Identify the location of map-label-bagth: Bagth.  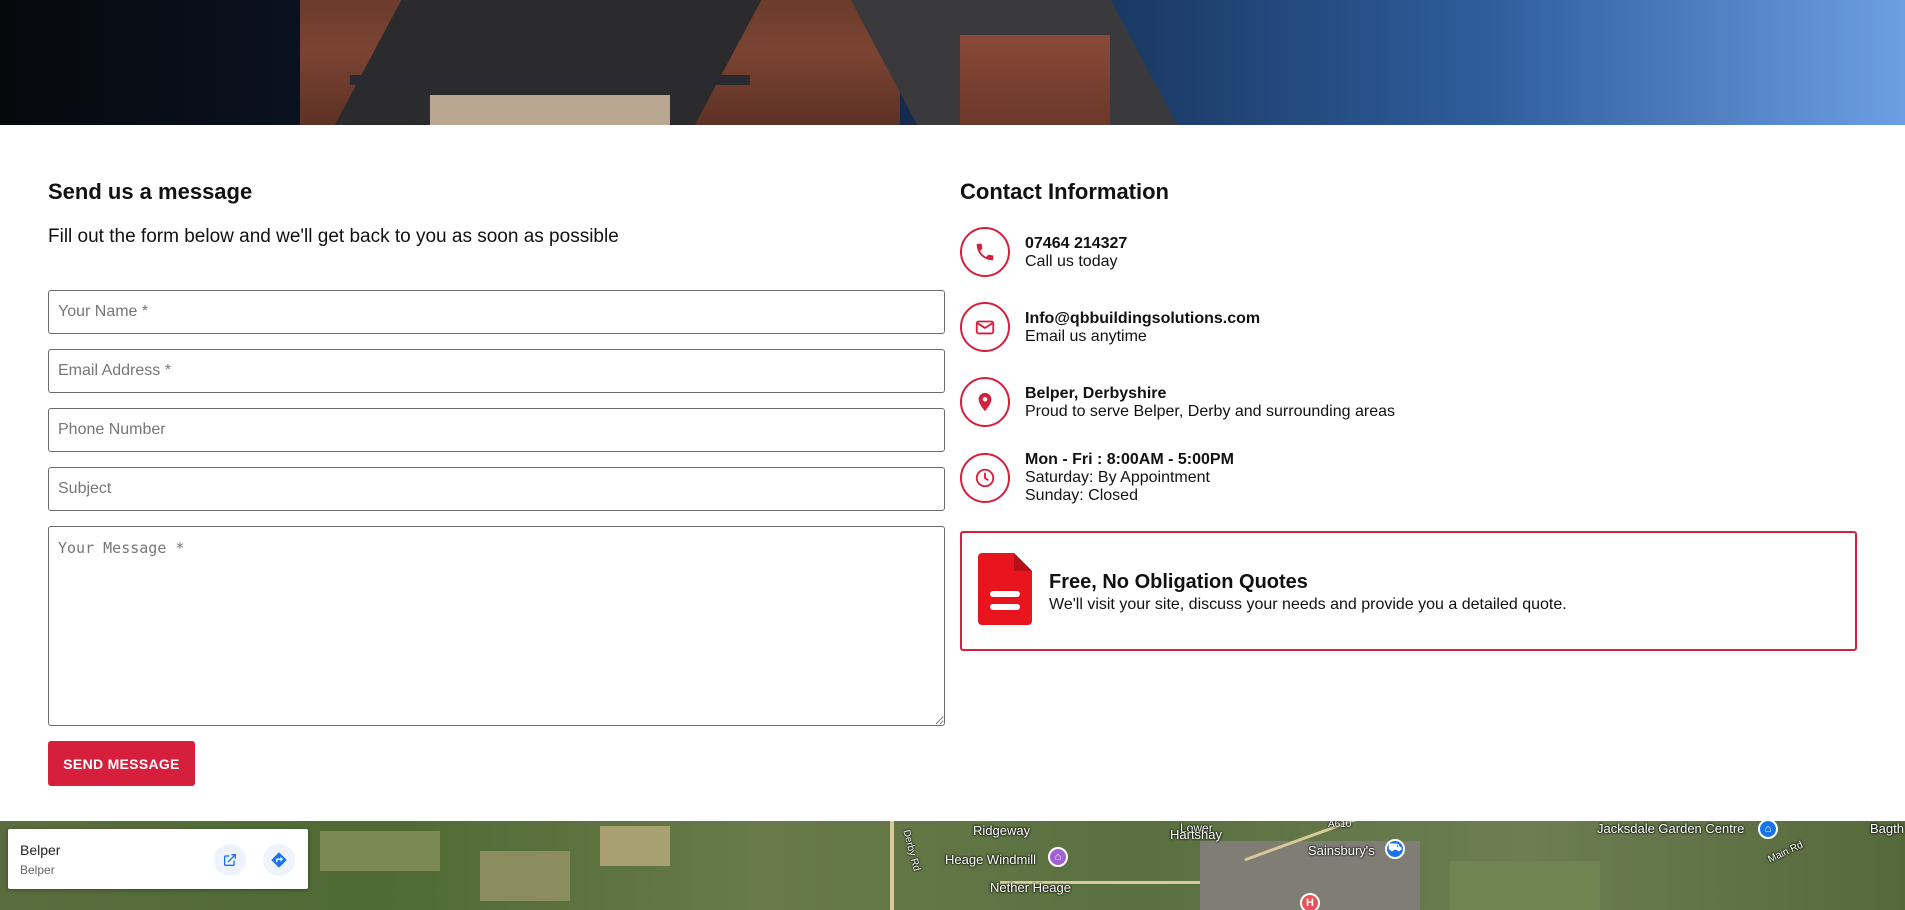
(1887, 828).